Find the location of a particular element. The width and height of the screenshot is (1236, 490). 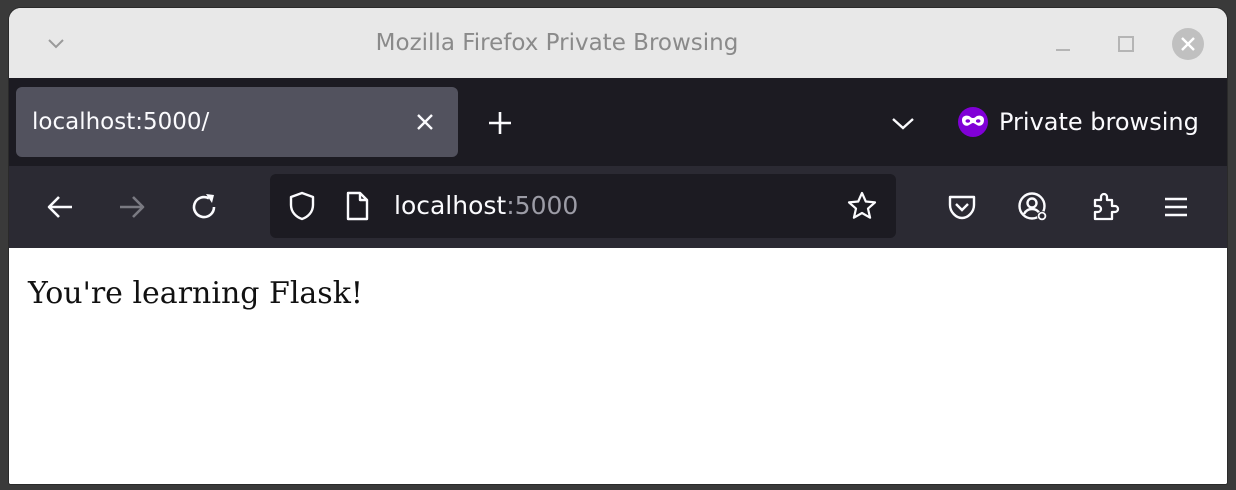

star-icon is located at coordinates (862, 206).